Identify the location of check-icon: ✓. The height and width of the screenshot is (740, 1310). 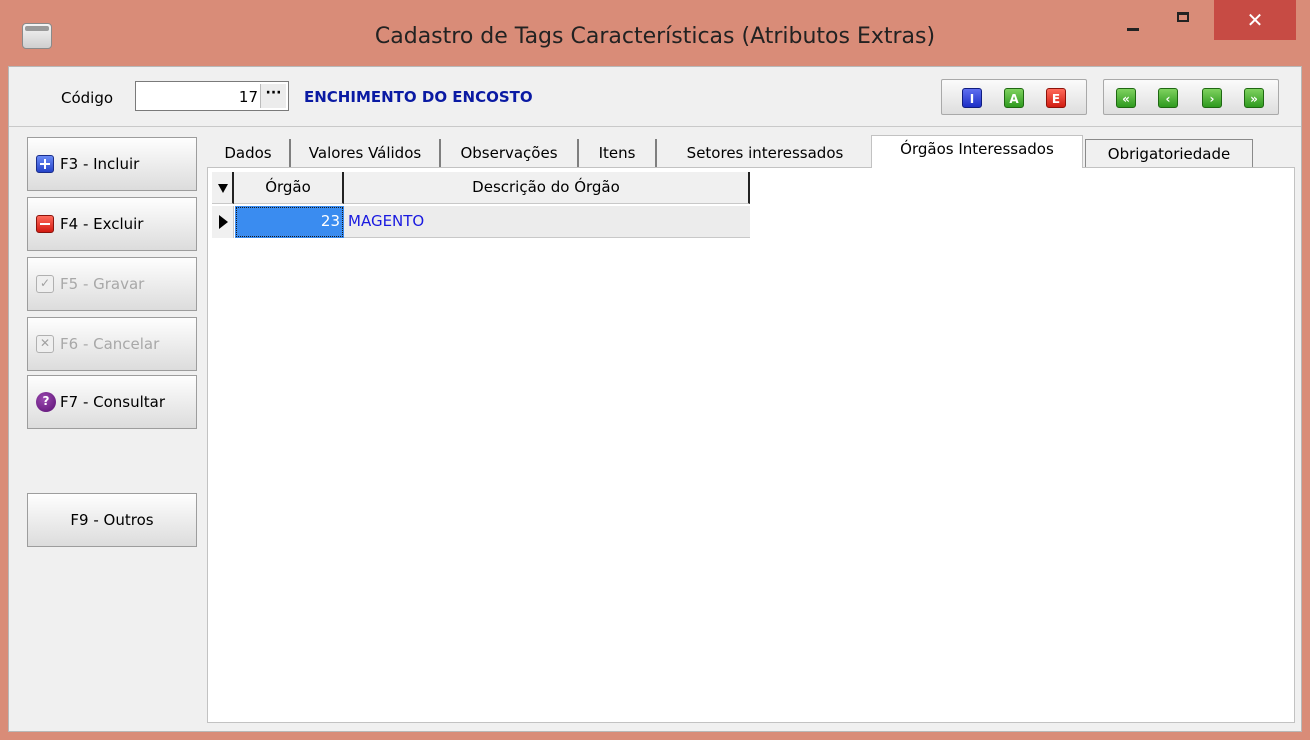
(45, 284).